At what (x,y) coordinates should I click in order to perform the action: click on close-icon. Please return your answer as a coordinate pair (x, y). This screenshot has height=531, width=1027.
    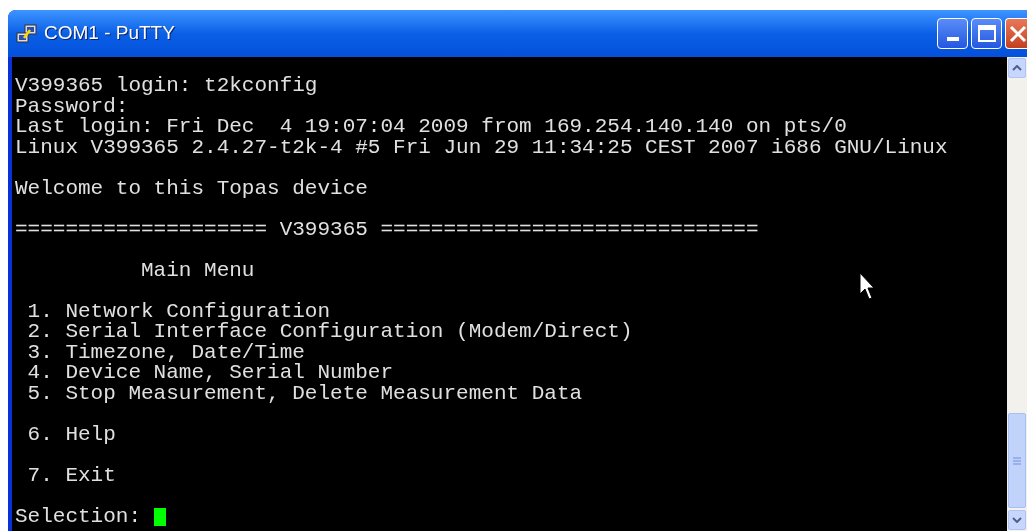
    Looking at the image, I should click on (1018, 33).